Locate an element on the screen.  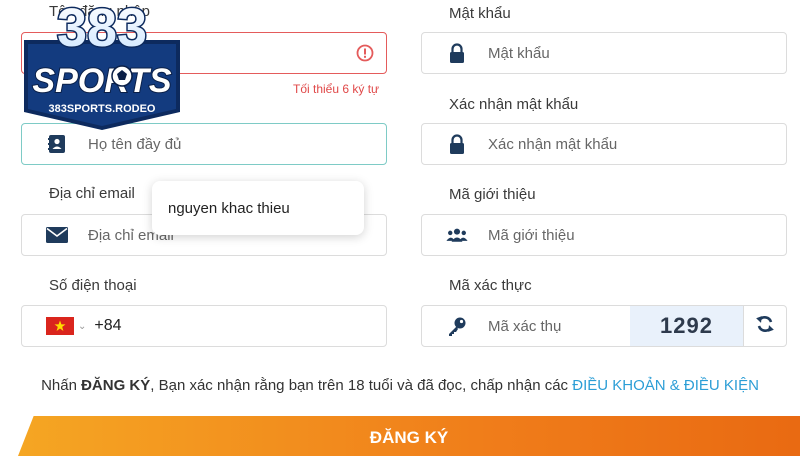
error-icon is located at coordinates (365, 55).